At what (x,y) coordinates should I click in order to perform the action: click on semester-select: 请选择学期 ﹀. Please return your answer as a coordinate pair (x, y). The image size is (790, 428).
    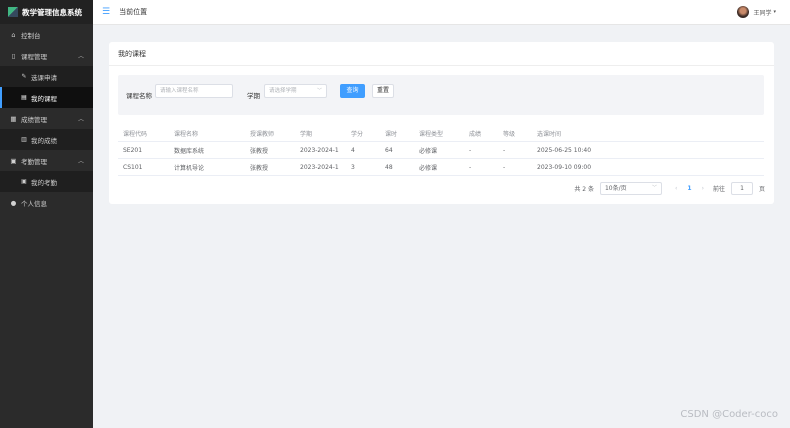
    Looking at the image, I should click on (295, 91).